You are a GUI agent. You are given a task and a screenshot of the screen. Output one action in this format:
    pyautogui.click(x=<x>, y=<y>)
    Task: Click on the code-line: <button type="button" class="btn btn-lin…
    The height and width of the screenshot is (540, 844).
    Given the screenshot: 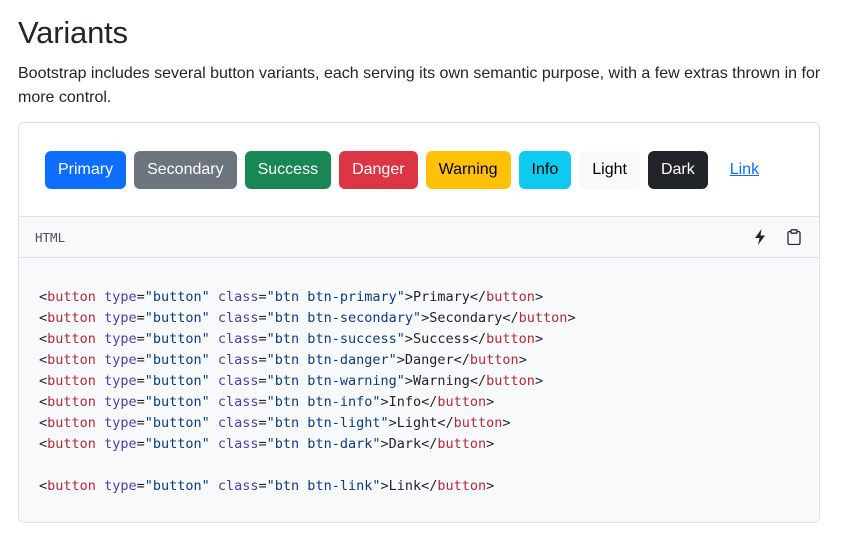 What is the action you would take?
    pyautogui.click(x=267, y=486)
    